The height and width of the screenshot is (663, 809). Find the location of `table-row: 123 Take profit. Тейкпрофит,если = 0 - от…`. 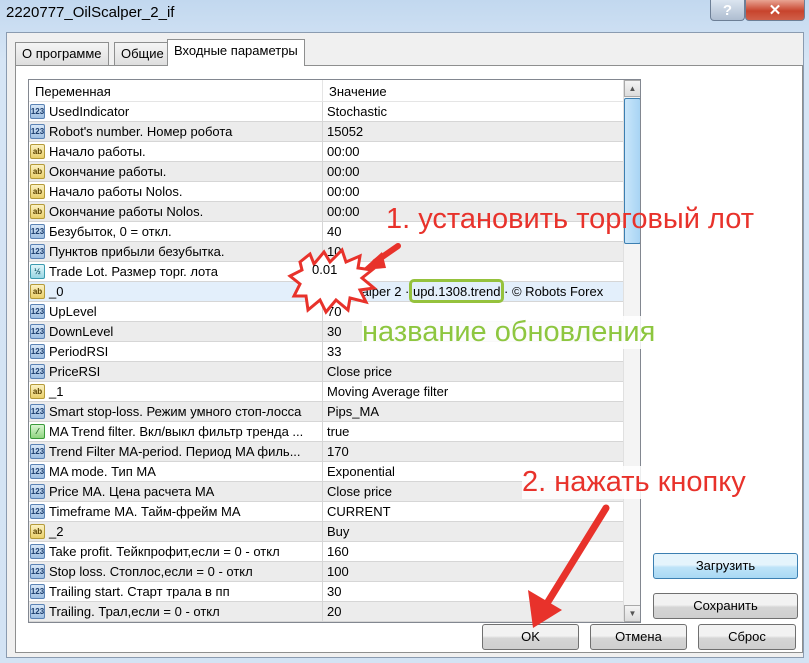

table-row: 123 Take profit. Тейкпрофит,если = 0 - от… is located at coordinates (326, 552).